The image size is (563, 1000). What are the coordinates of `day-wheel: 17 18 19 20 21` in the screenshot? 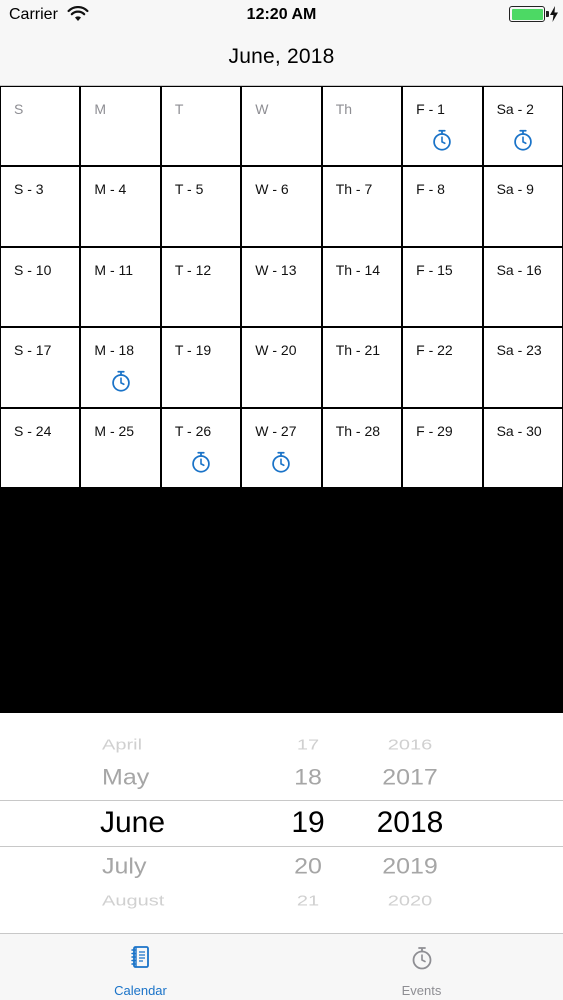 It's located at (308, 823).